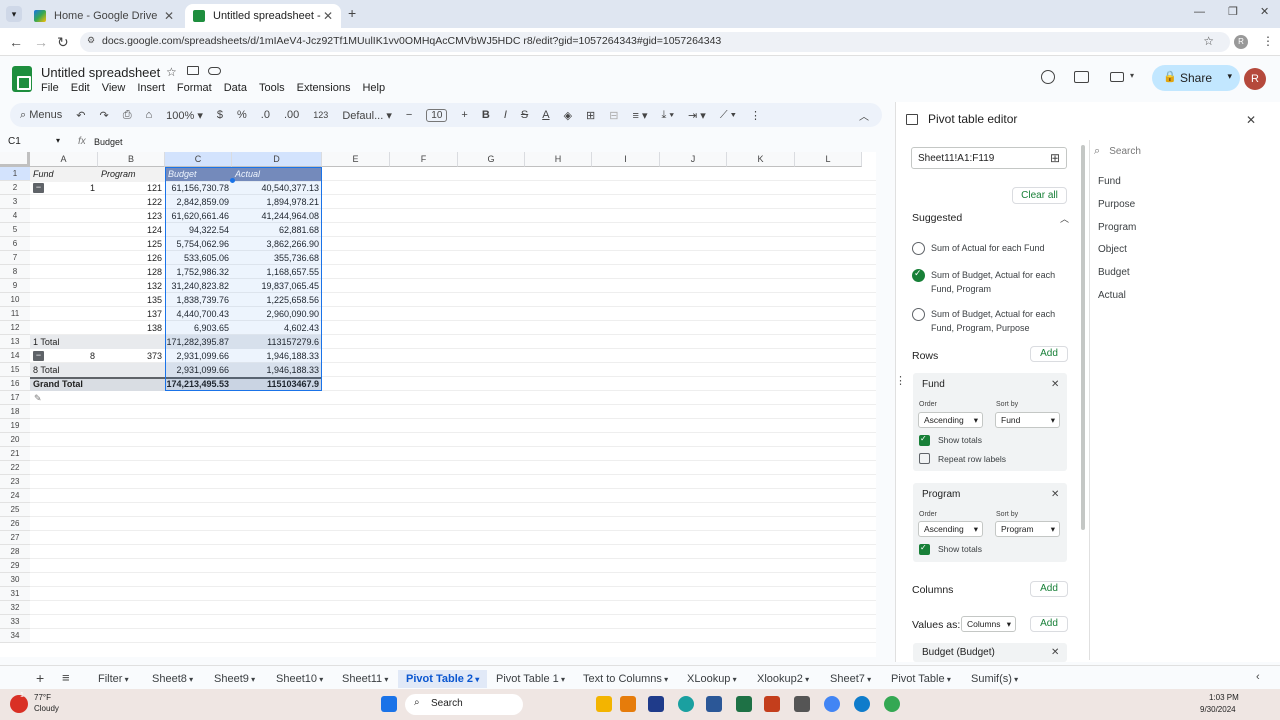 This screenshot has height=720, width=1280. I want to click on budget-cell: 1,752,986.32, so click(198, 272).